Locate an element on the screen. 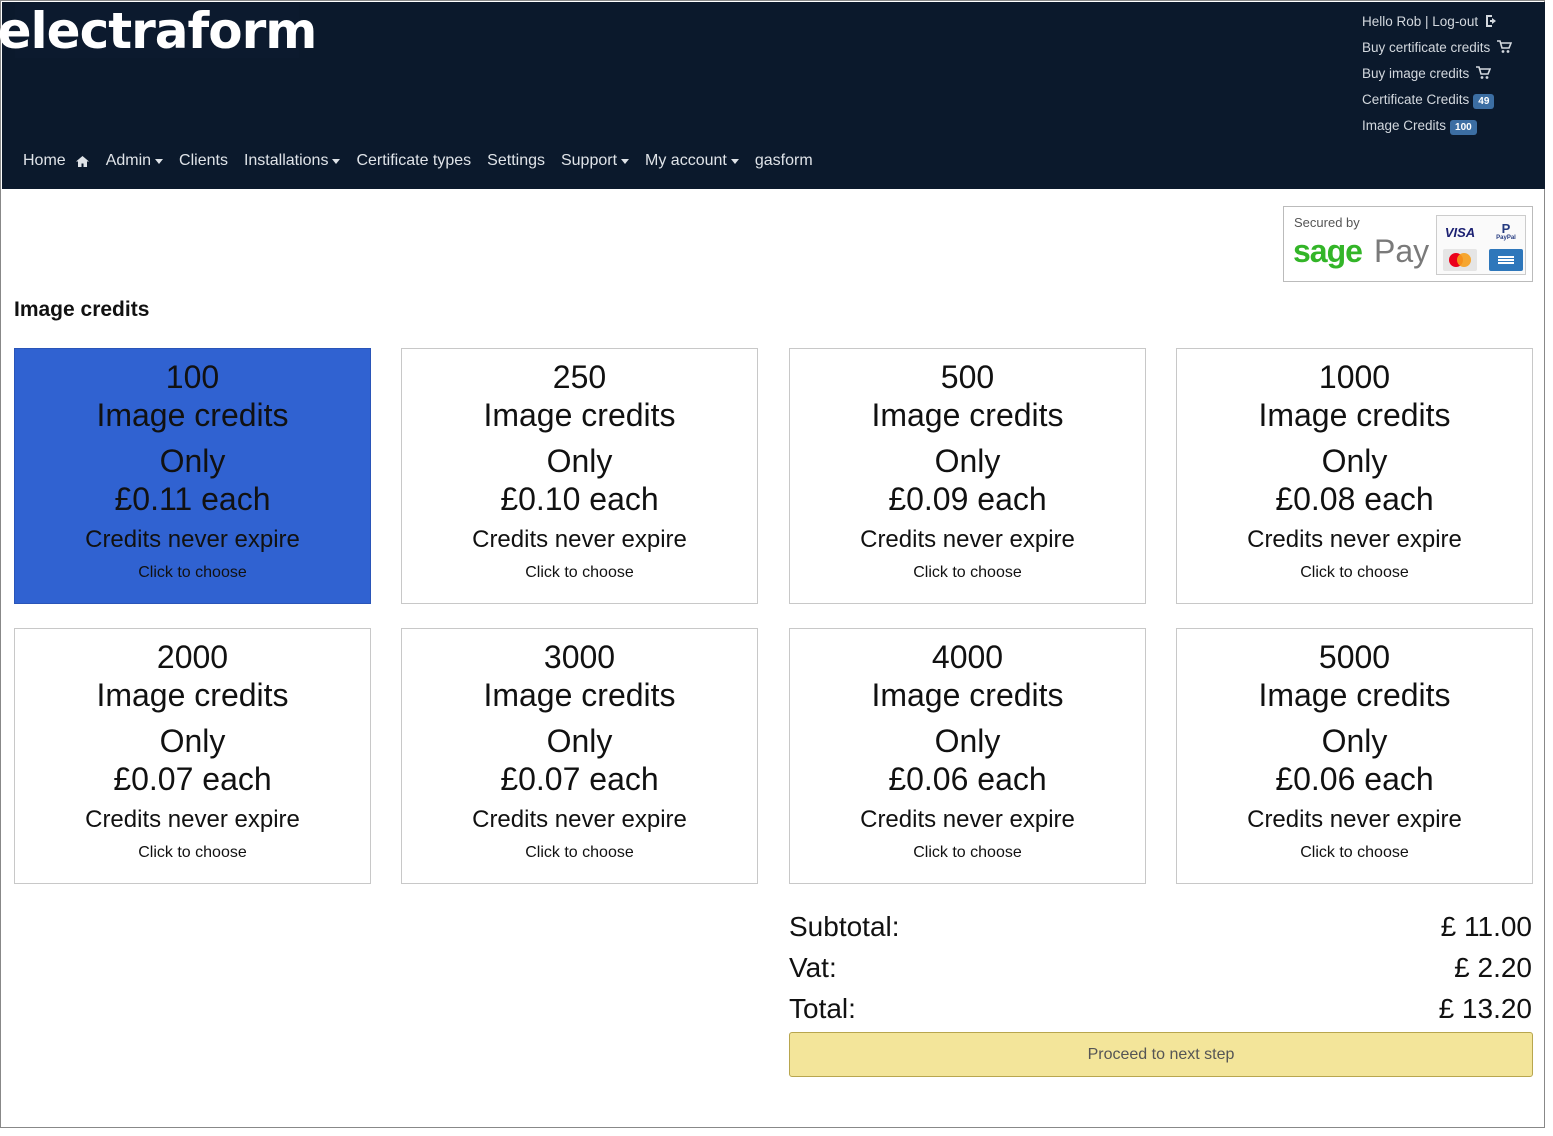 This screenshot has width=1553, height=1136. vat-row: Vat: £ 2.20 is located at coordinates (1160, 970).